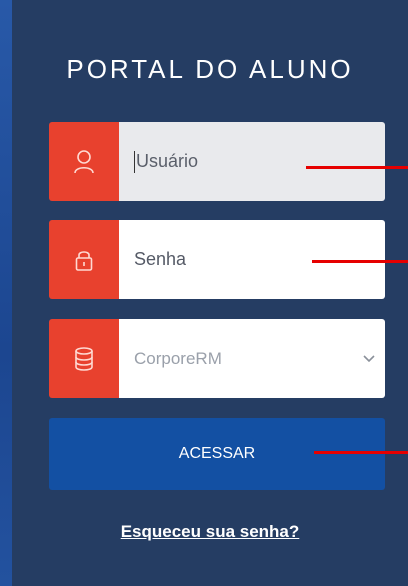 This screenshot has width=408, height=586. What do you see at coordinates (217, 454) in the screenshot?
I see `submit-button: ACESSAR` at bounding box center [217, 454].